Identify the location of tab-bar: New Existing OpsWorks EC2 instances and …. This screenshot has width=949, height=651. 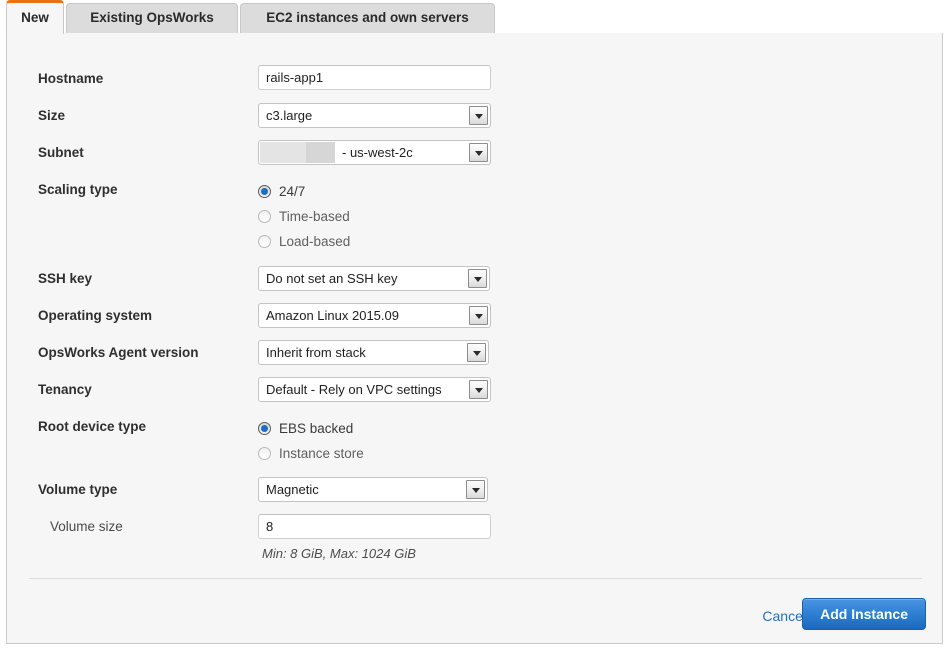
(474, 17).